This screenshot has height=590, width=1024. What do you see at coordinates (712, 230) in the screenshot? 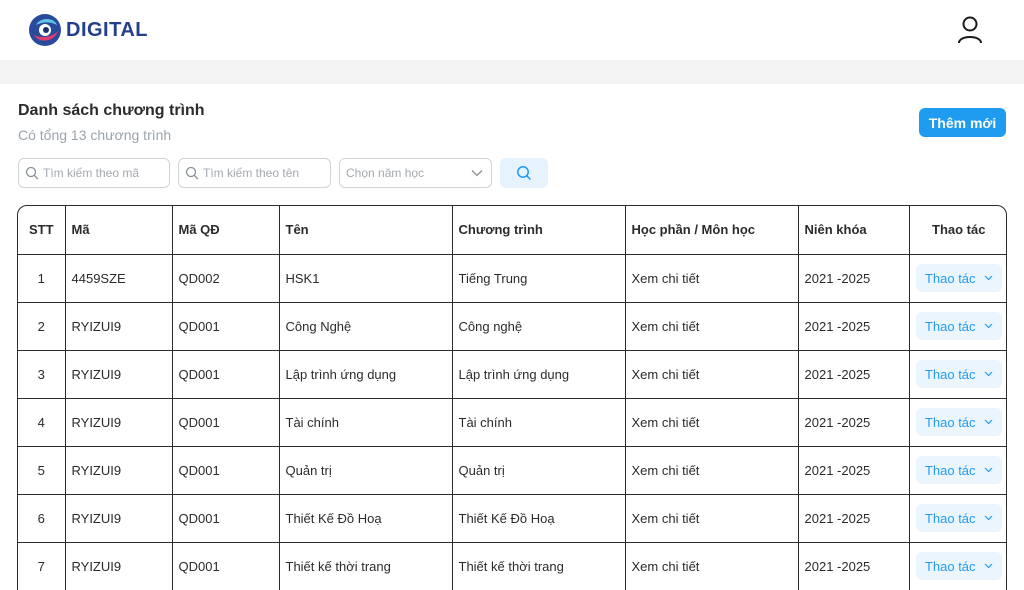
I see `column-header-subjects: Học phần / Môn học` at bounding box center [712, 230].